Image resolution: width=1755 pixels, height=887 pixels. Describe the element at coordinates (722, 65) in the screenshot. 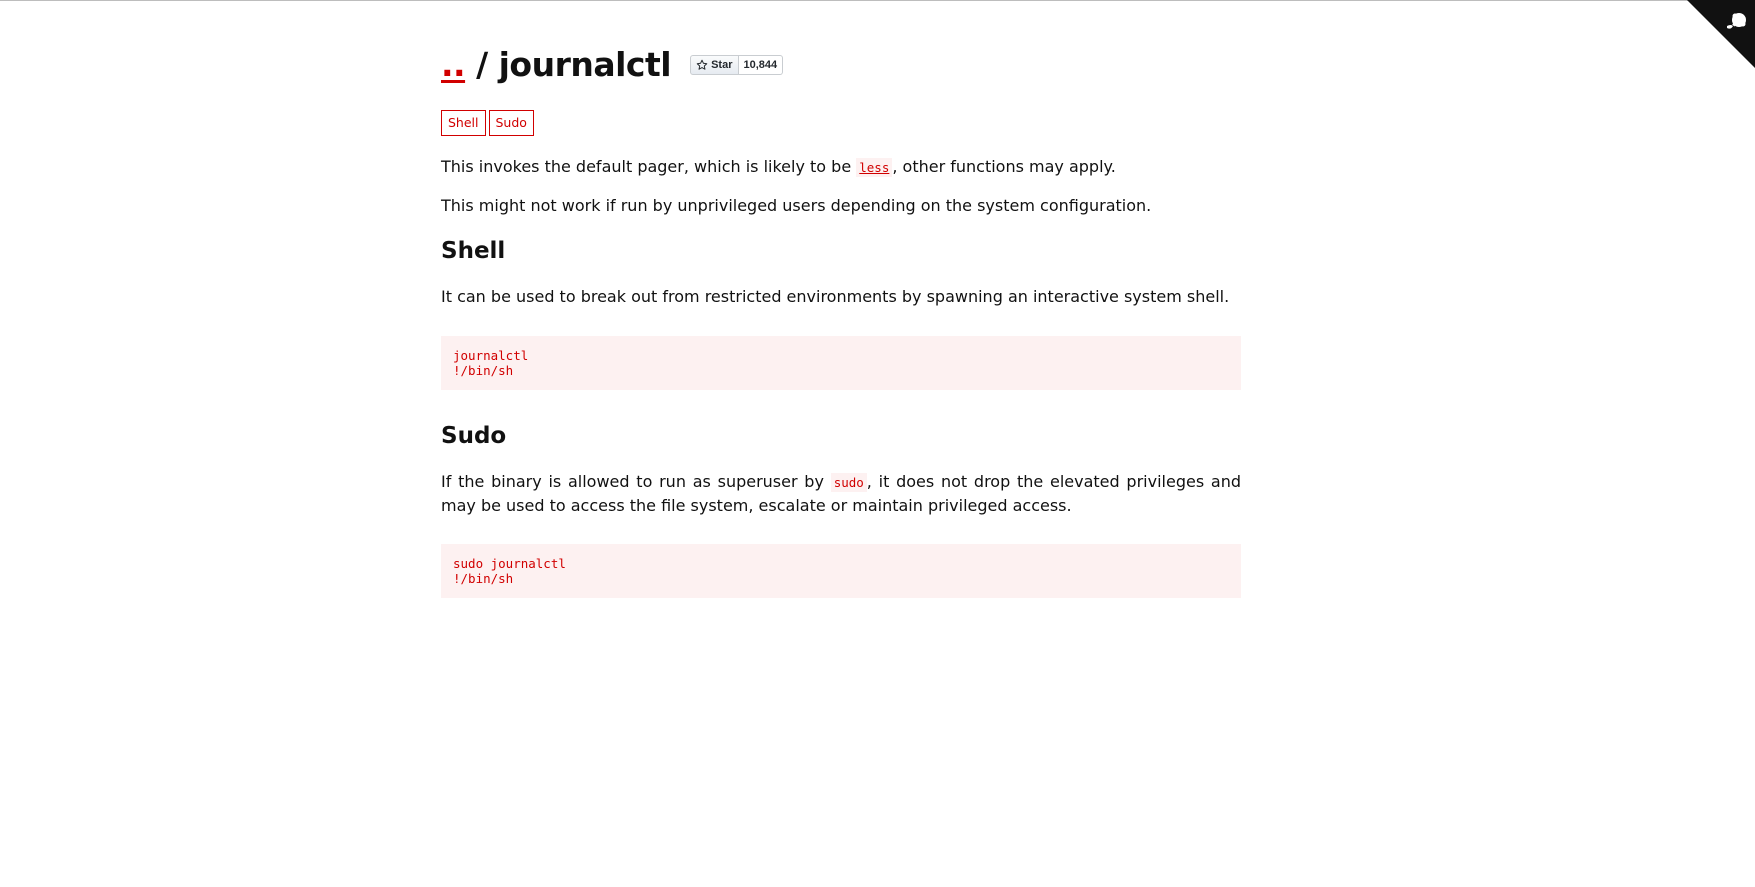

I see `star-label: Star` at that location.